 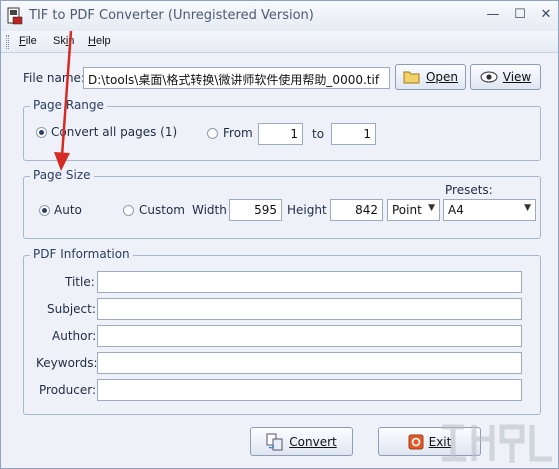 What do you see at coordinates (255, 210) in the screenshot?
I see `width-input: 595` at bounding box center [255, 210].